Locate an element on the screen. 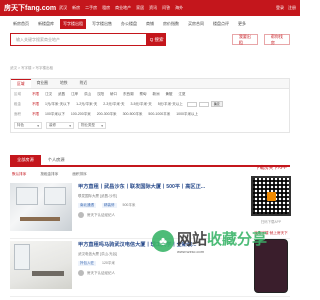 This screenshot has height=300, width=320. filter-option: 硚口 is located at coordinates (113, 94).